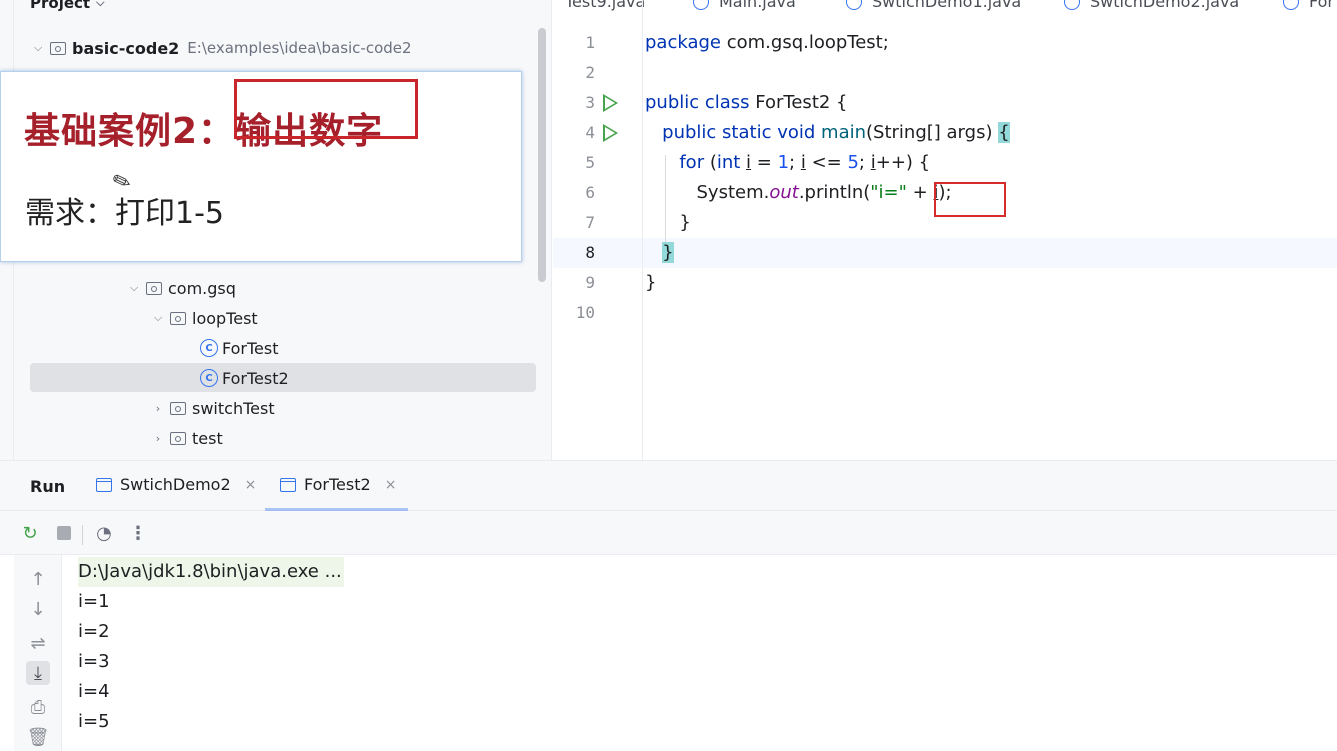 This screenshot has width=1337, height=751. I want to click on rerun-icon: ↻, so click(30, 533).